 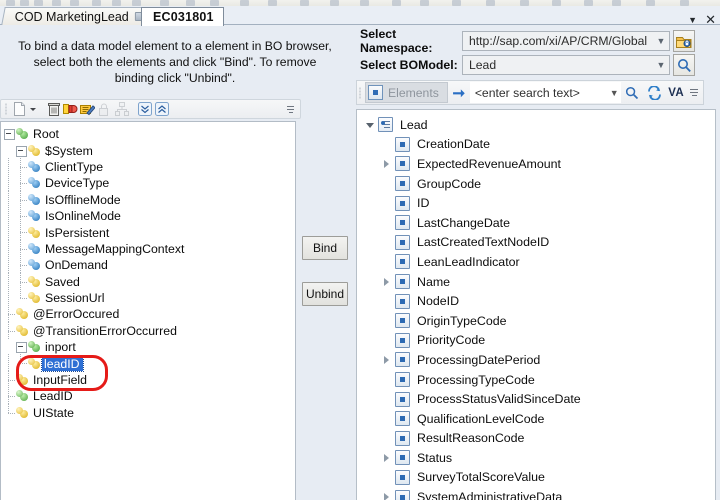 What do you see at coordinates (538, 243) in the screenshot?
I see `bo-item-lastcreatedtextnodeid: LastCreatedTextNodeID` at bounding box center [538, 243].